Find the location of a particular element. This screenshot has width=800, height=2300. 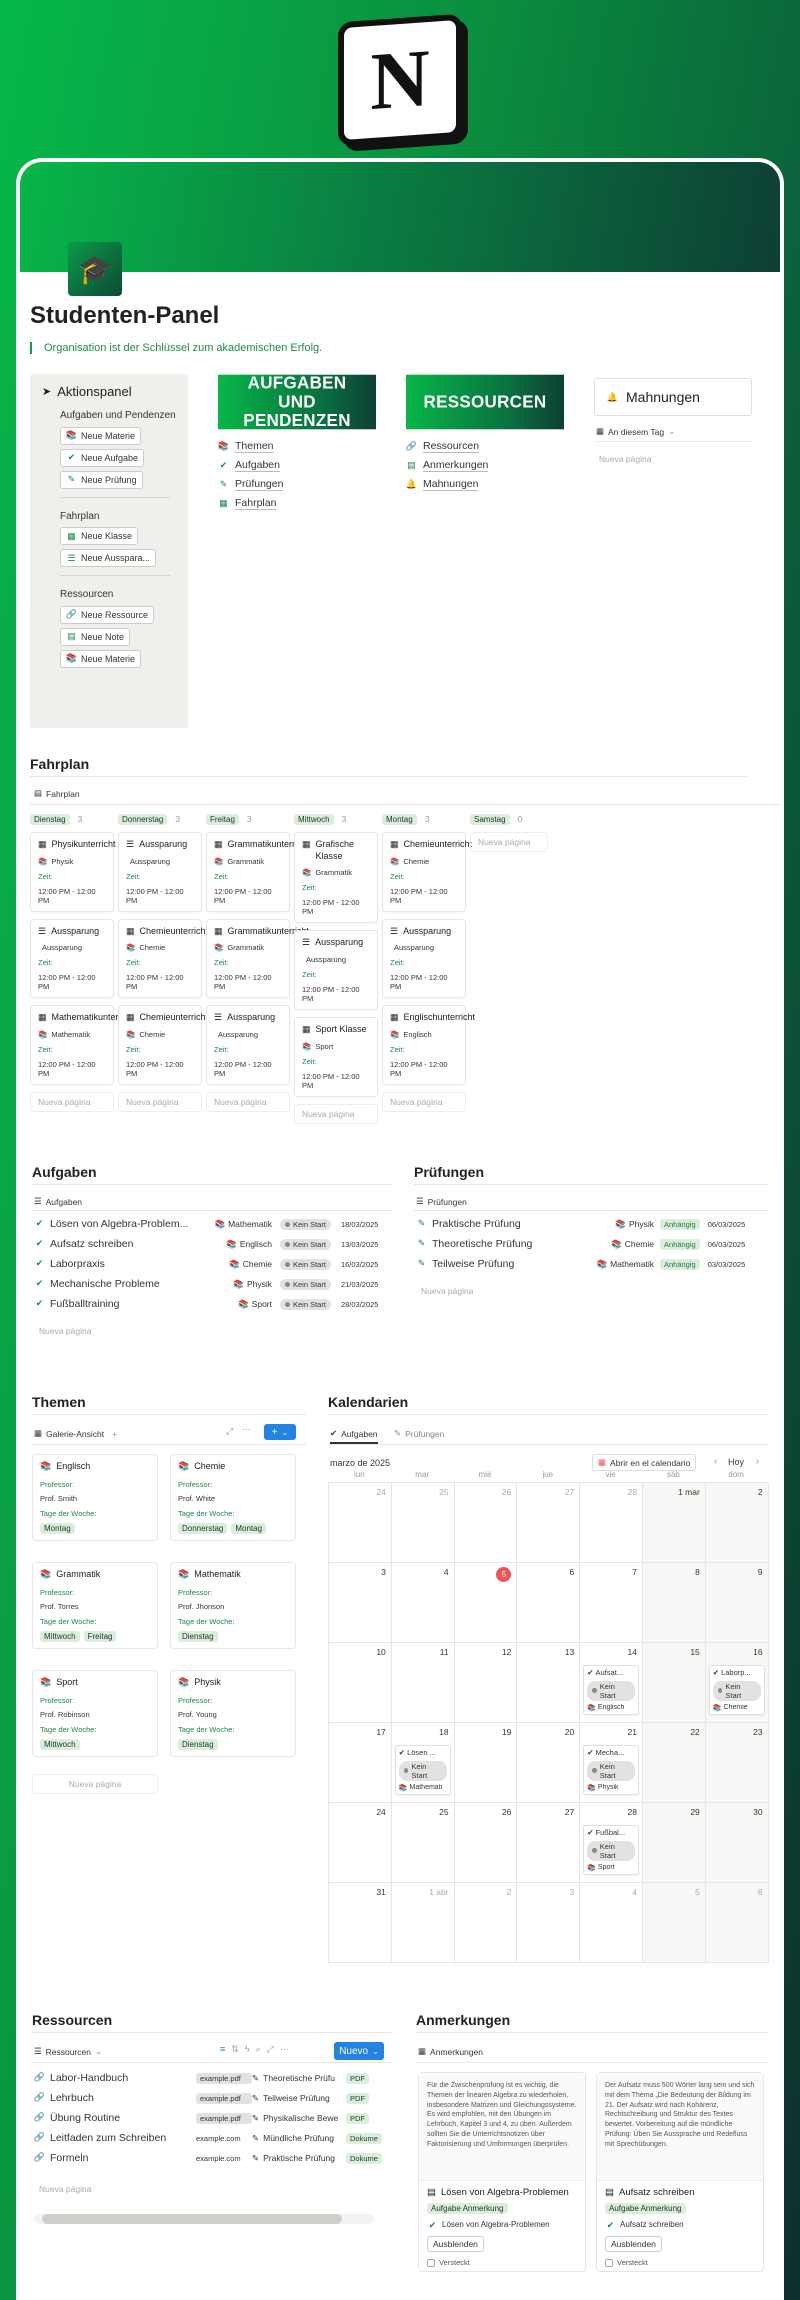

calendar-day: 14 ✔ Aufsat... Kein Start 📚 Englisch is located at coordinates (611, 1683).